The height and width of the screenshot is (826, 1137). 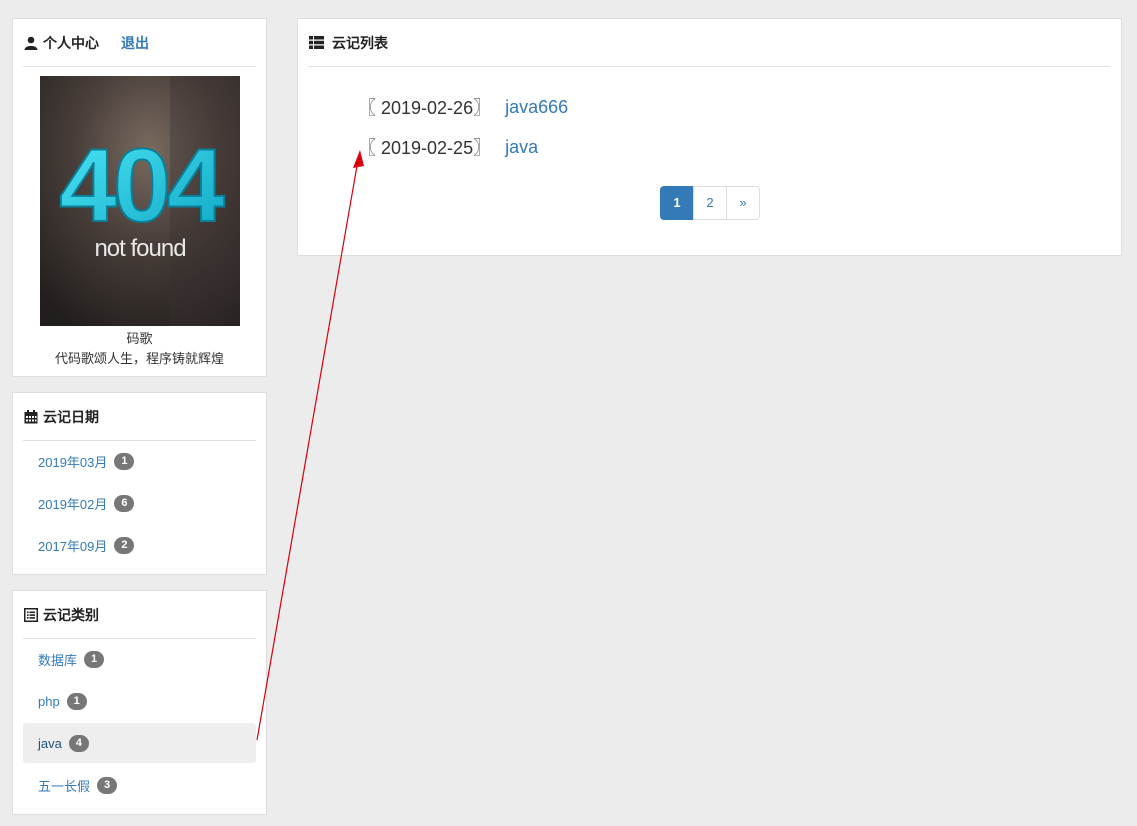 What do you see at coordinates (743, 203) in the screenshot?
I see `next-page-button: »` at bounding box center [743, 203].